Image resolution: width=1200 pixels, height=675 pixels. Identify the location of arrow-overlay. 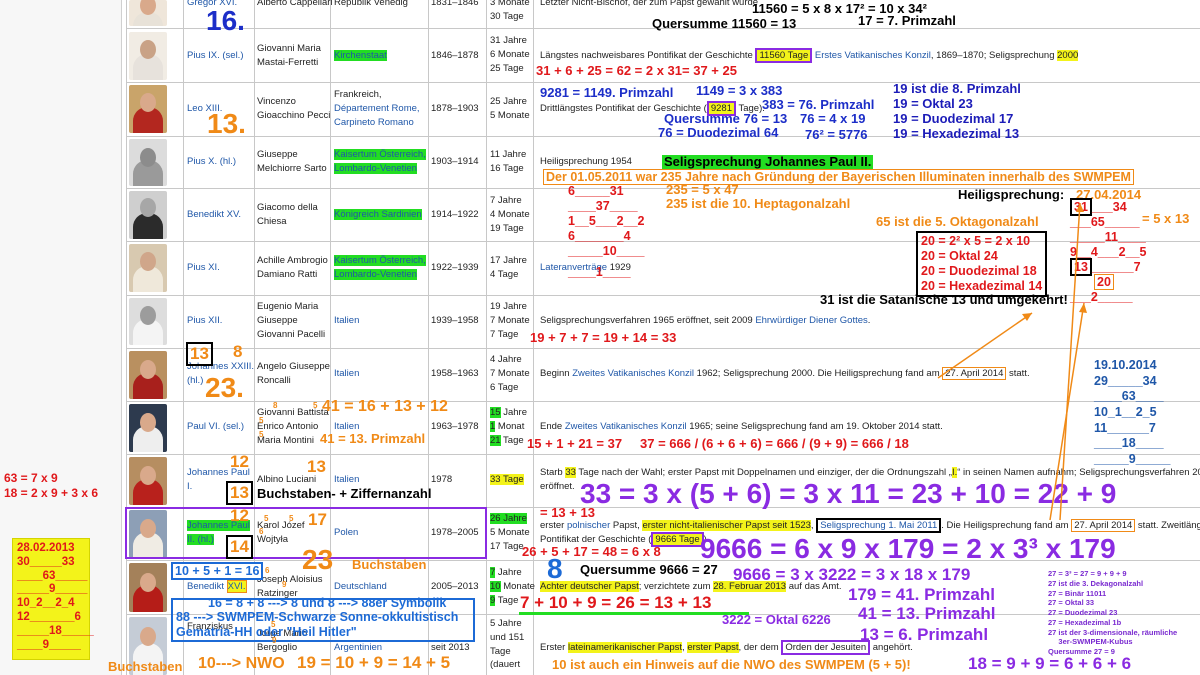
(1012, 361).